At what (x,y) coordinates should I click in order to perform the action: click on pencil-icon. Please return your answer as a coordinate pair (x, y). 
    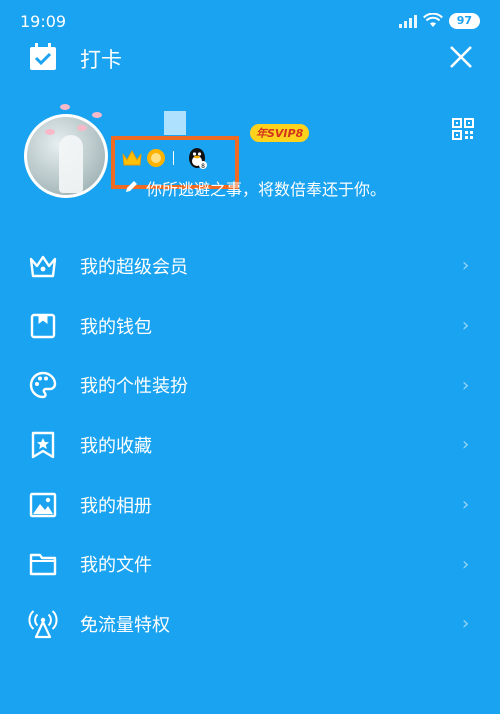
    Looking at the image, I should click on (131, 187).